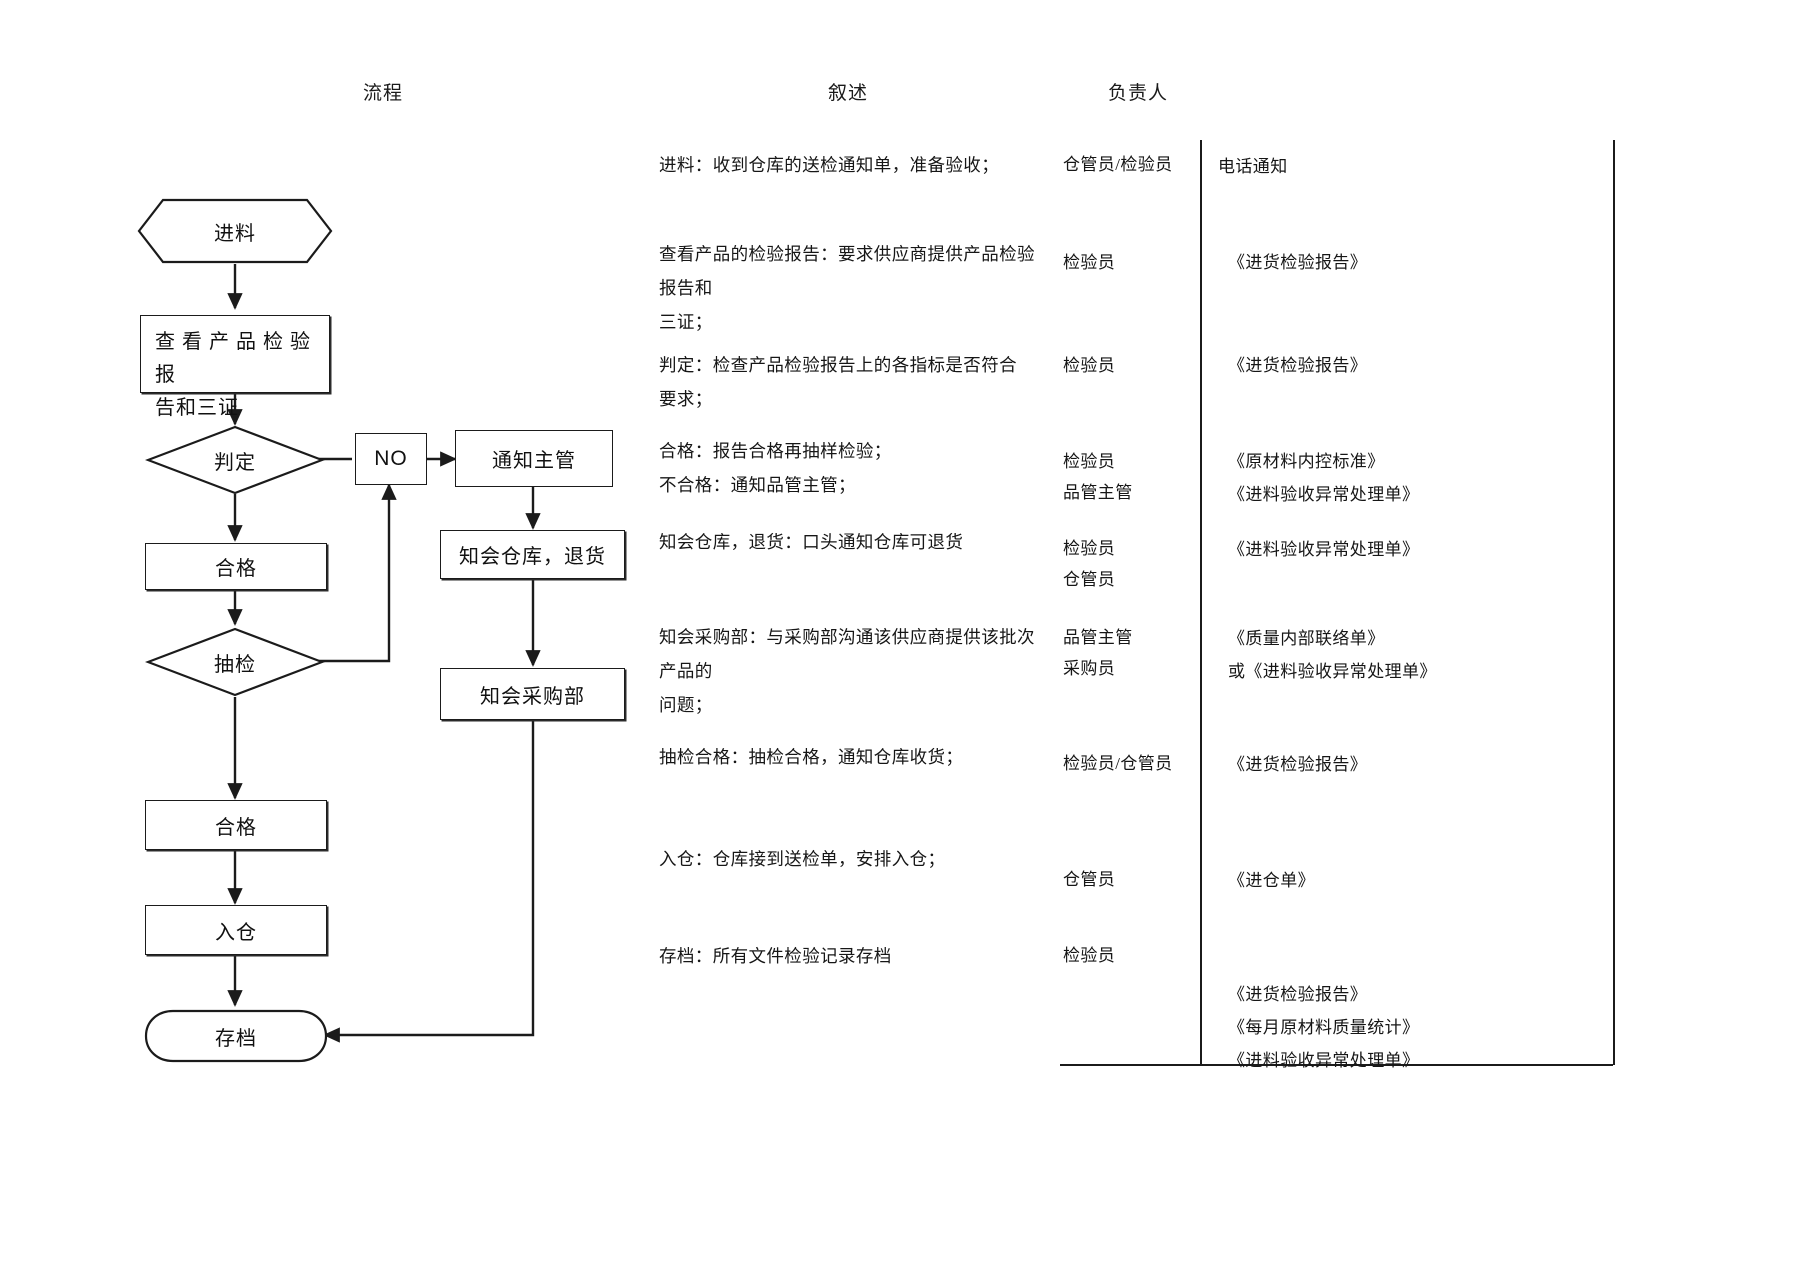  I want to click on document-cell-1: 电话通知, so click(1253, 166).